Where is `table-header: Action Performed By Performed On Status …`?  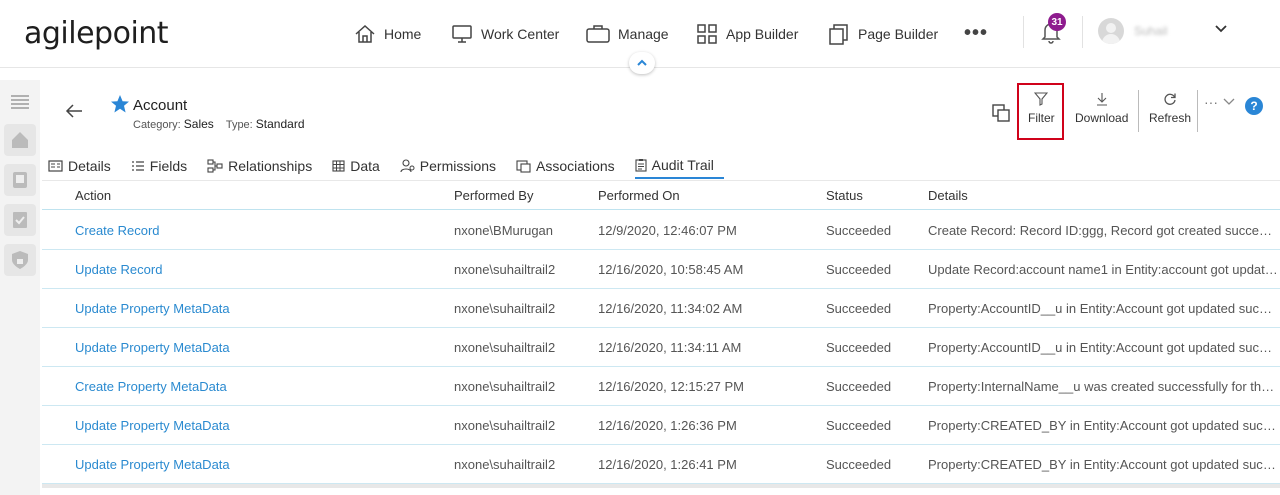
table-header: Action Performed By Performed On Status … is located at coordinates (661, 196).